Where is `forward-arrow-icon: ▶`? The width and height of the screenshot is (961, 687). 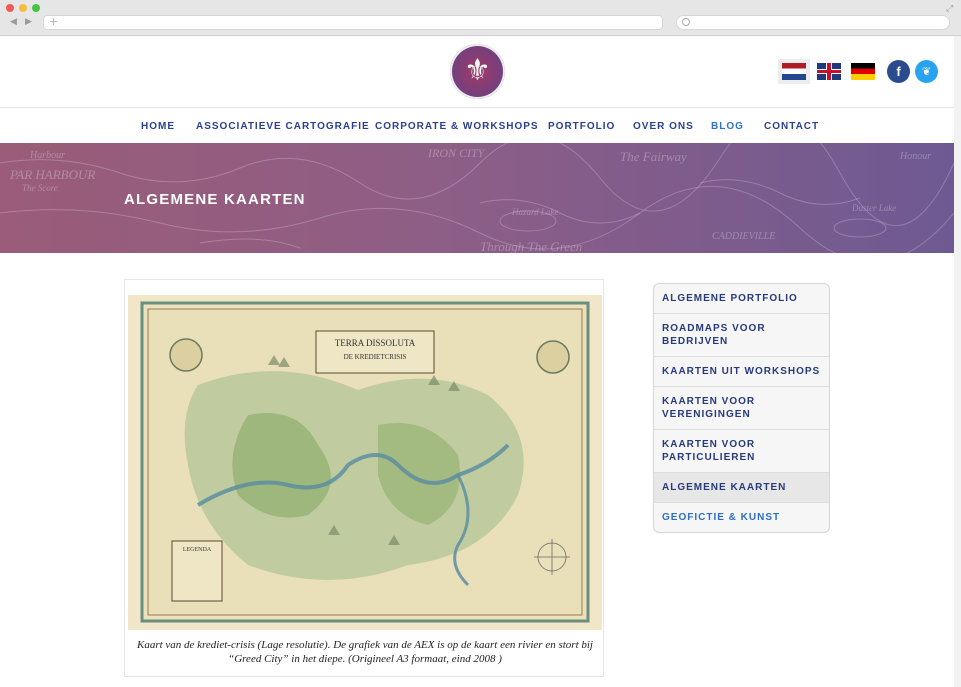
forward-arrow-icon: ▶ is located at coordinates (28, 22).